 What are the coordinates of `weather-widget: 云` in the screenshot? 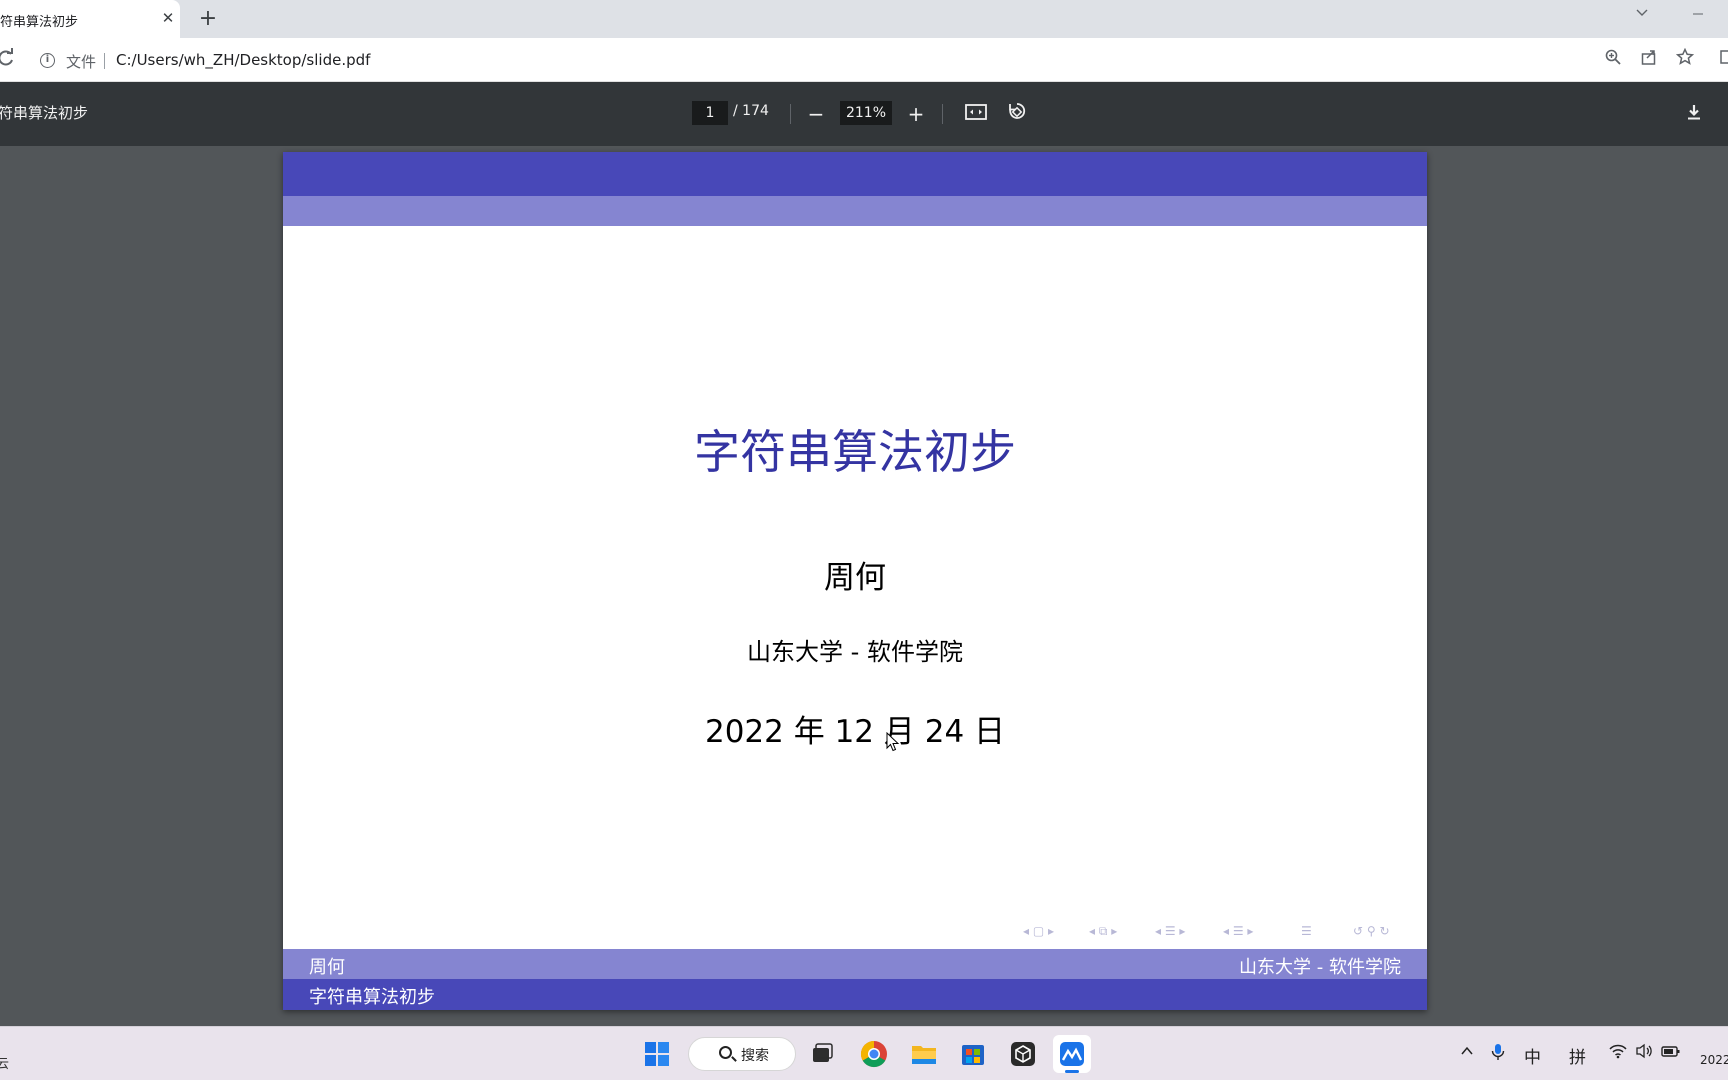 It's located at (4, 1062).